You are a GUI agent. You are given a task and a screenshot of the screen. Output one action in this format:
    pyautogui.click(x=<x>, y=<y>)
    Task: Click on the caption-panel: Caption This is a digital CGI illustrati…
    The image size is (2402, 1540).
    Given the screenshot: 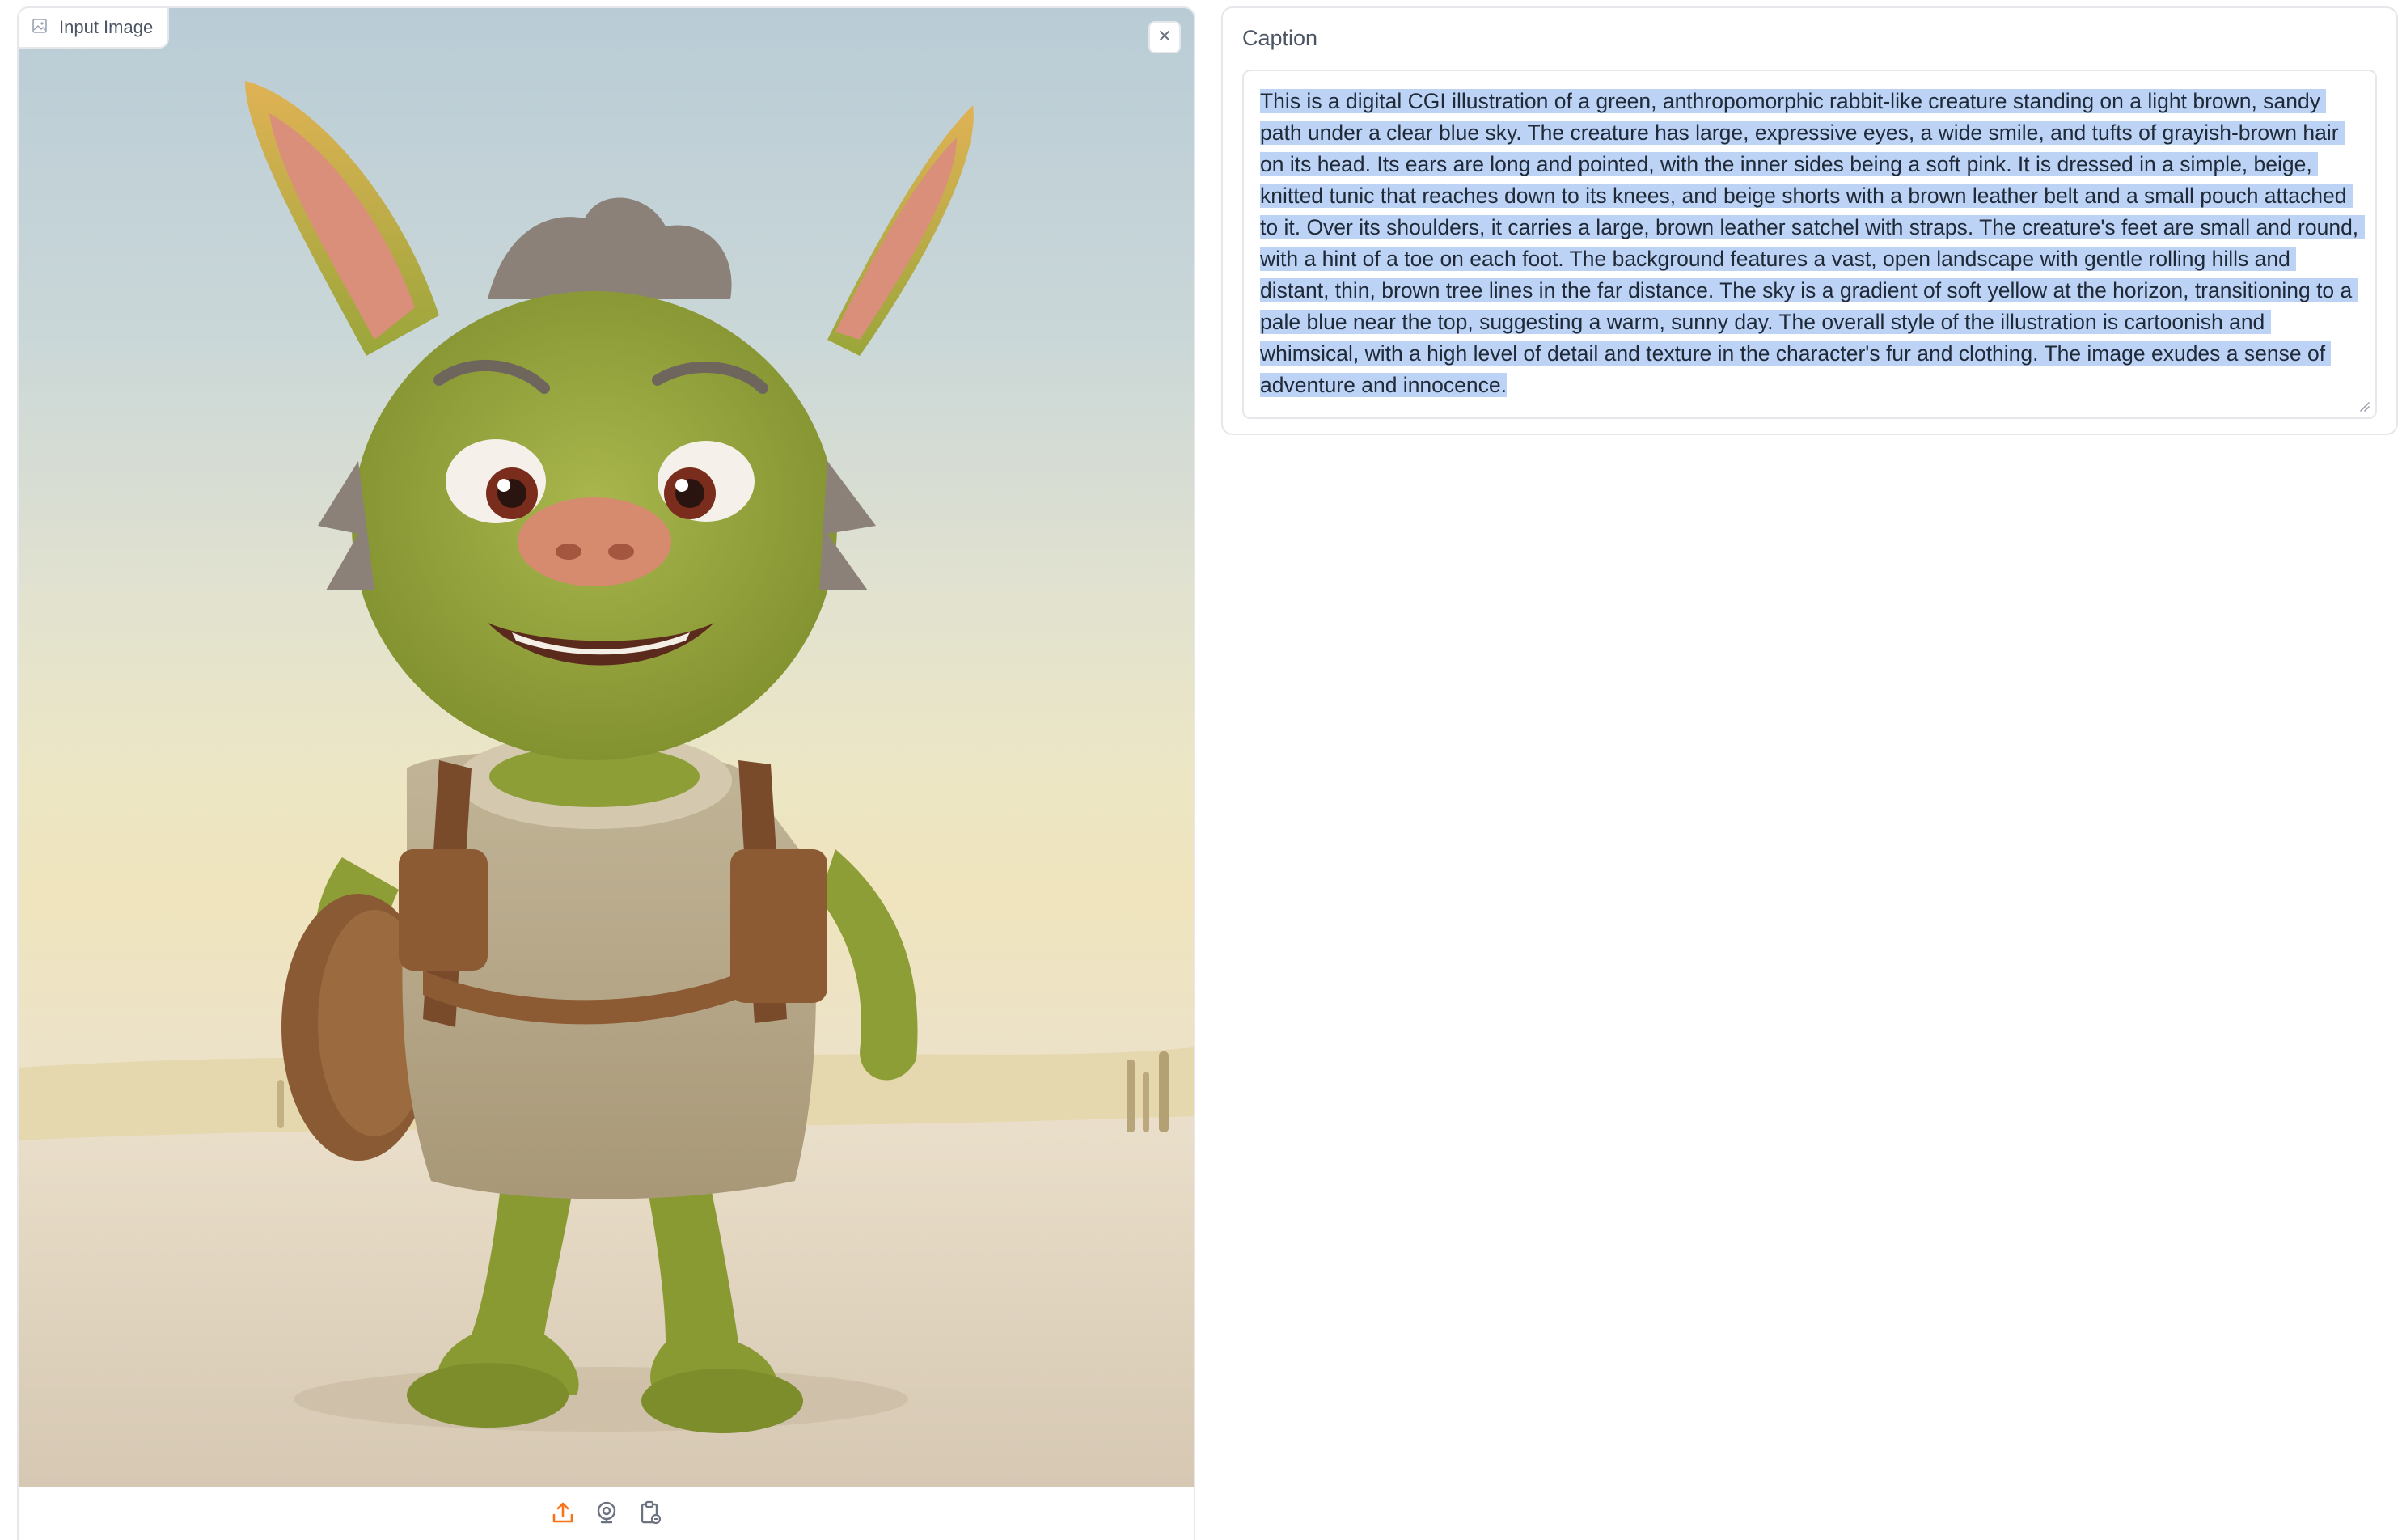 What is the action you would take?
    pyautogui.click(x=1809, y=220)
    